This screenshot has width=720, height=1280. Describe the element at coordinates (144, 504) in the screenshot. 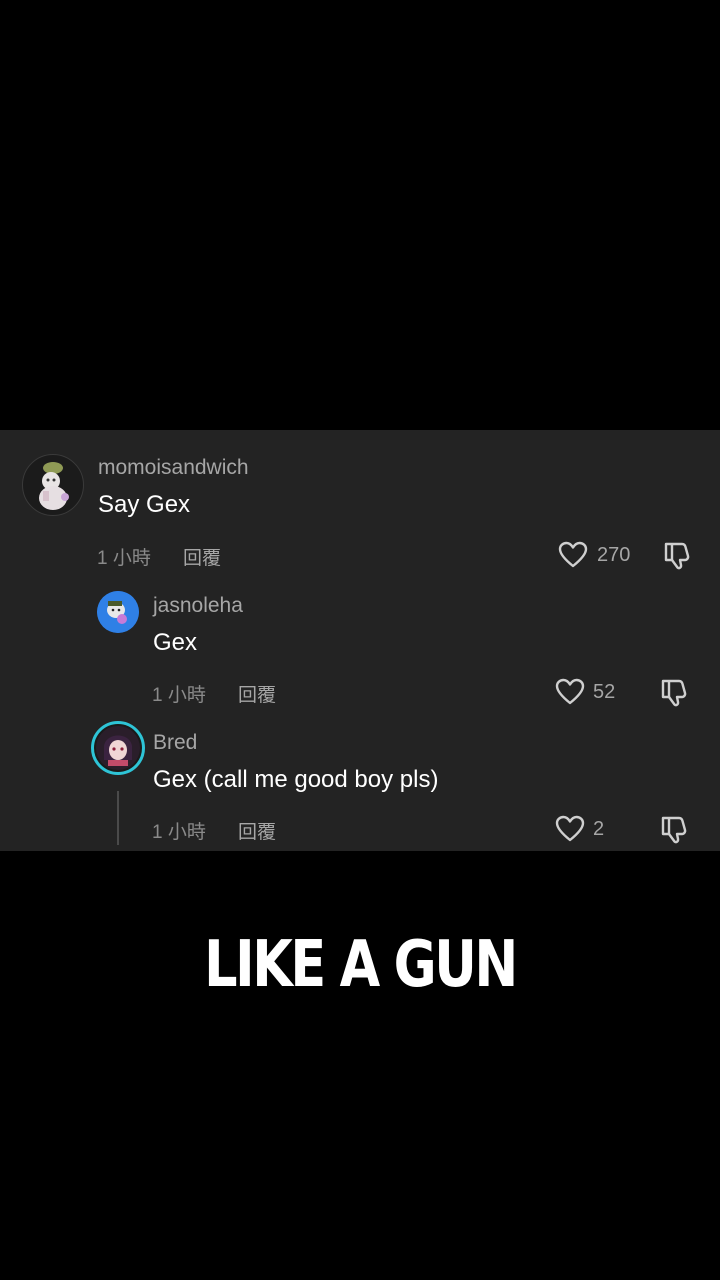

I see `comment-text: Say Gex` at that location.